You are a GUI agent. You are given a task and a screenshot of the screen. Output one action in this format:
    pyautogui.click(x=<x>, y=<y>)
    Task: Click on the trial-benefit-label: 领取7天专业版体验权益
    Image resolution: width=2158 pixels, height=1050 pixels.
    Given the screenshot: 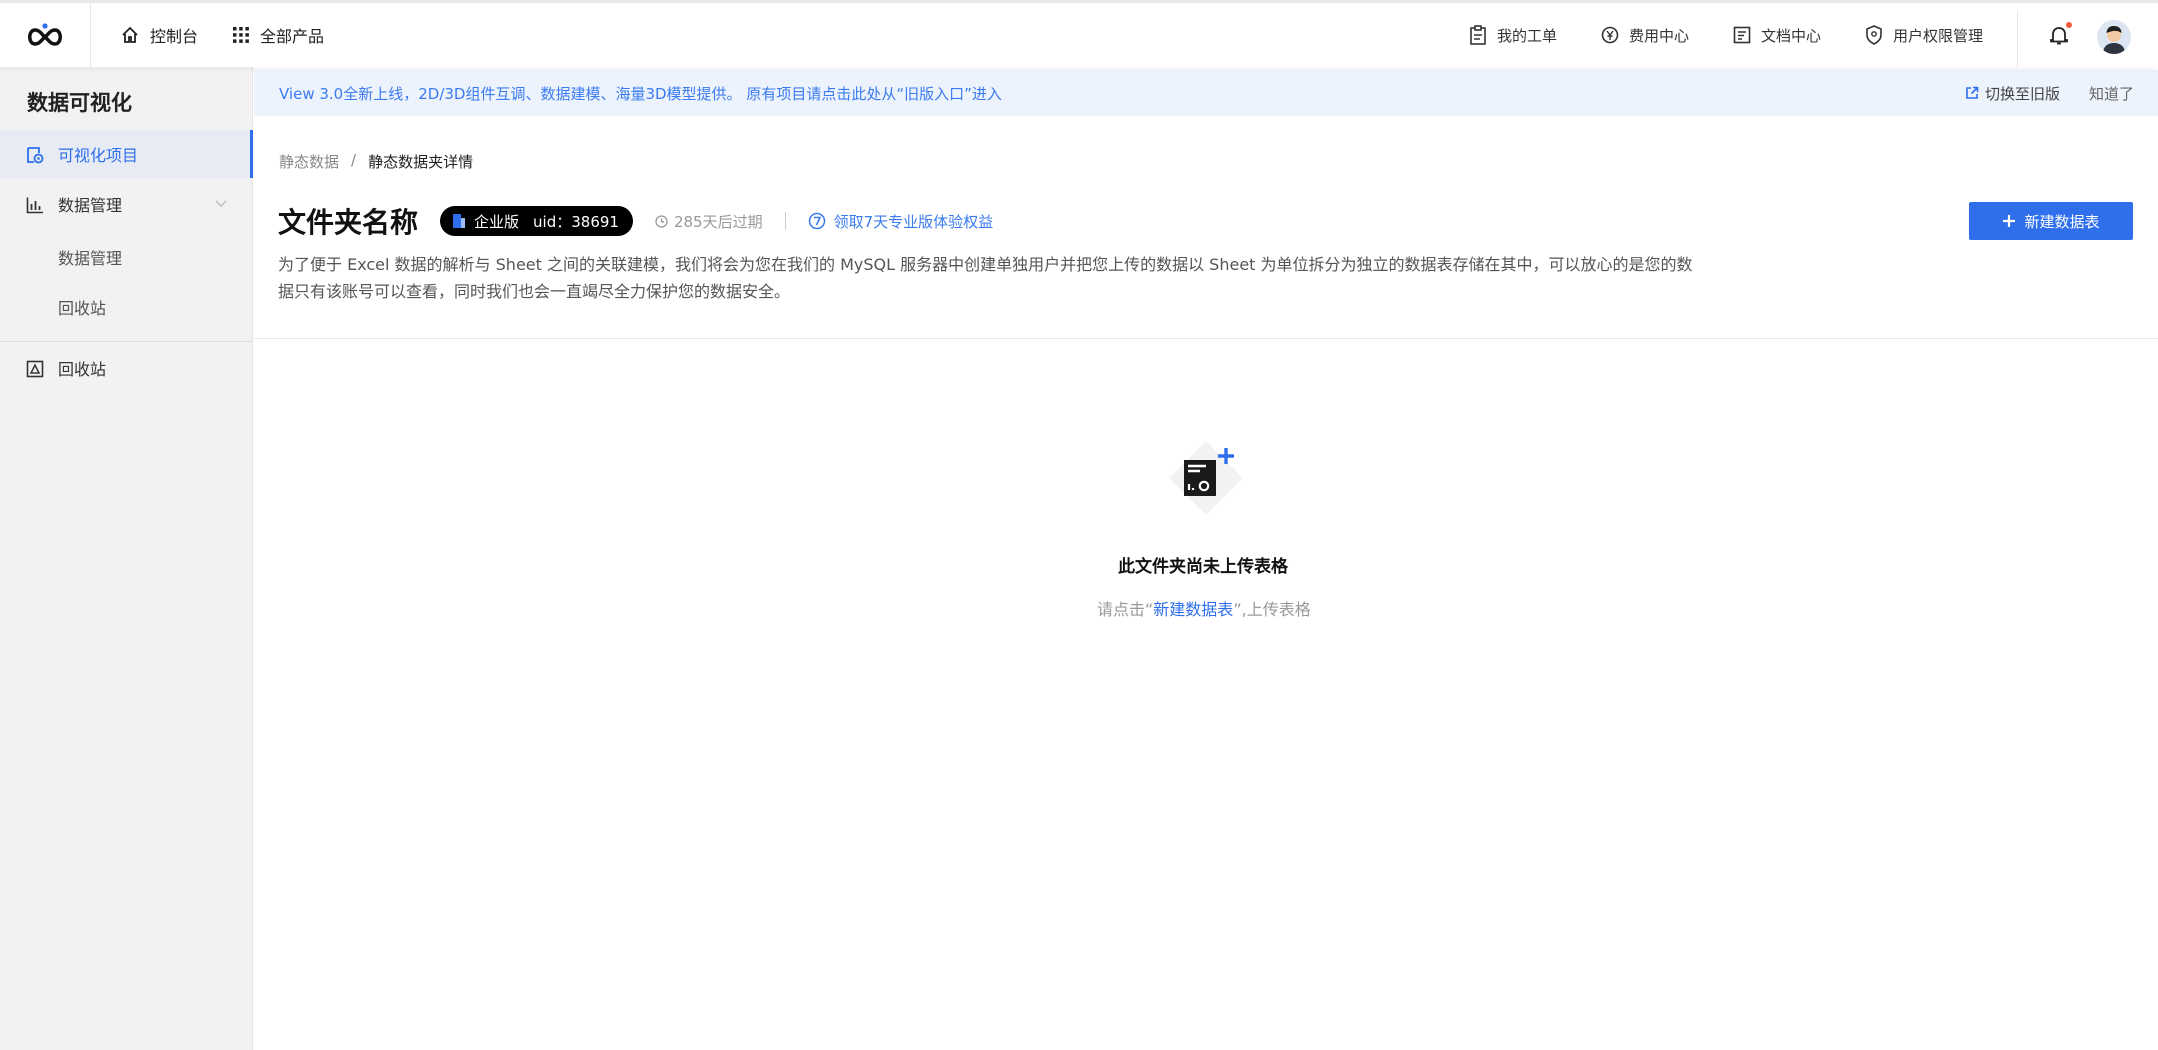 What is the action you would take?
    pyautogui.click(x=913, y=221)
    